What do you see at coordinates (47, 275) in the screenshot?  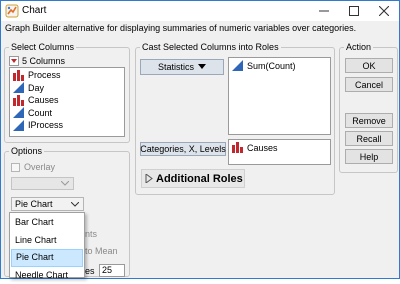 I see `menu-item-needle-chart: Needle Chart` at bounding box center [47, 275].